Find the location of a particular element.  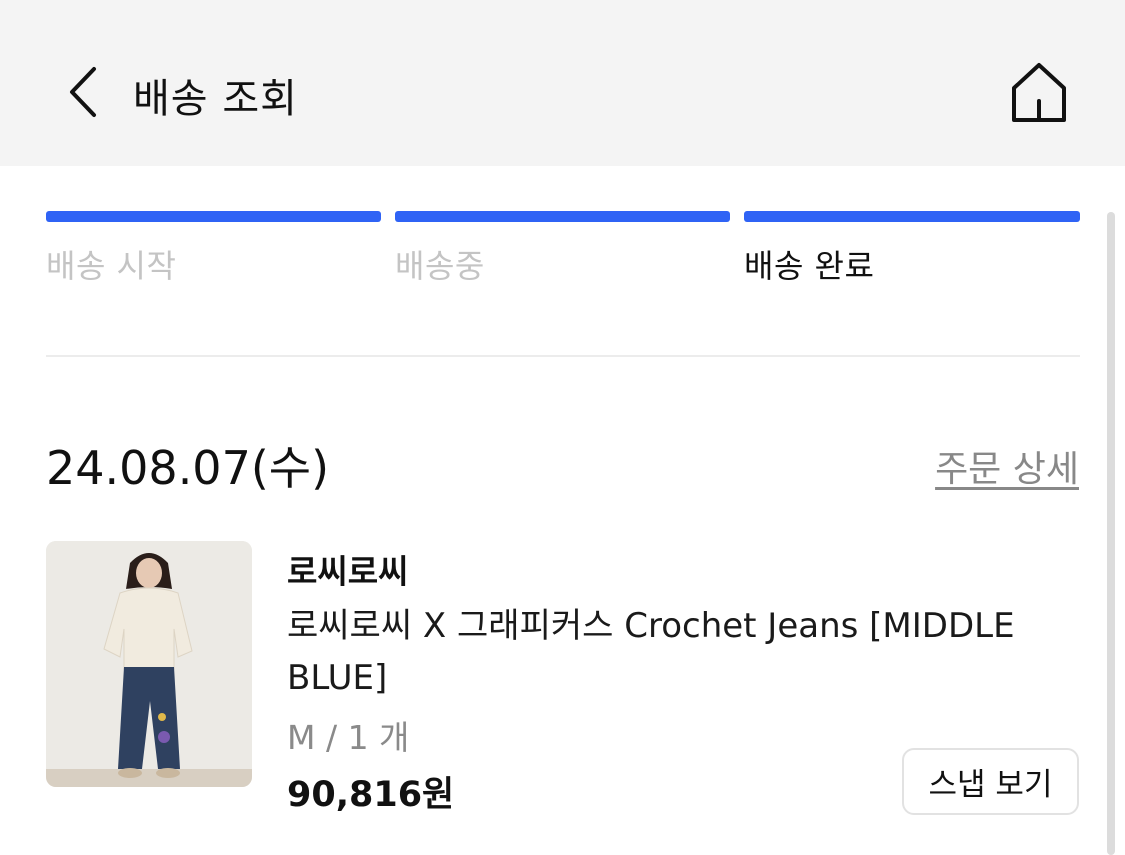

progress-step-start: 배송 시작 is located at coordinates (213, 249).